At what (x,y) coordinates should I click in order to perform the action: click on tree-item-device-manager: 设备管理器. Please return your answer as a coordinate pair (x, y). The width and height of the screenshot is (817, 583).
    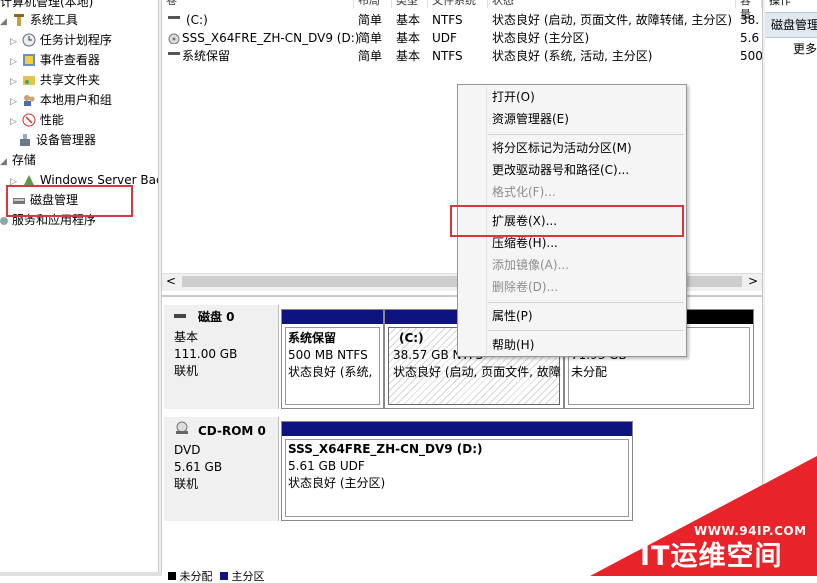
    Looking at the image, I should click on (57, 140).